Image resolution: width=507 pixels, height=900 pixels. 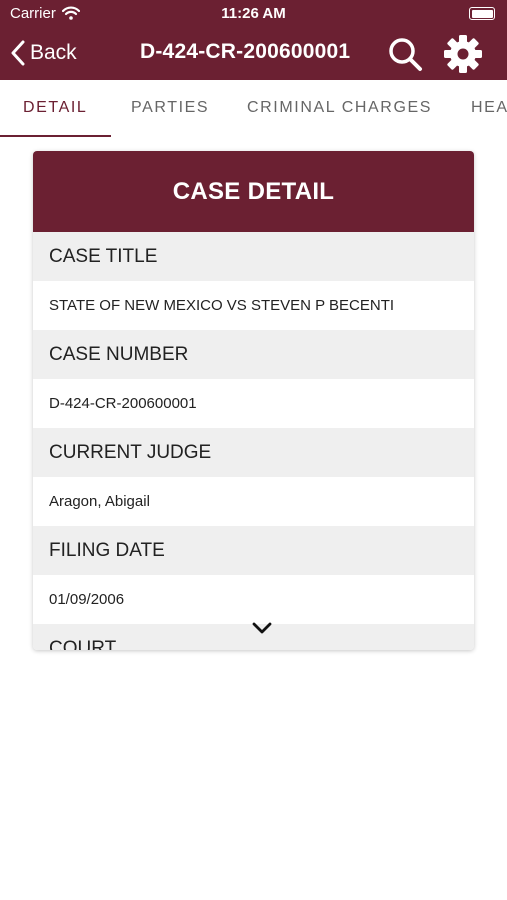 I want to click on page-title: D-424-CR-200600001, so click(x=245, y=51).